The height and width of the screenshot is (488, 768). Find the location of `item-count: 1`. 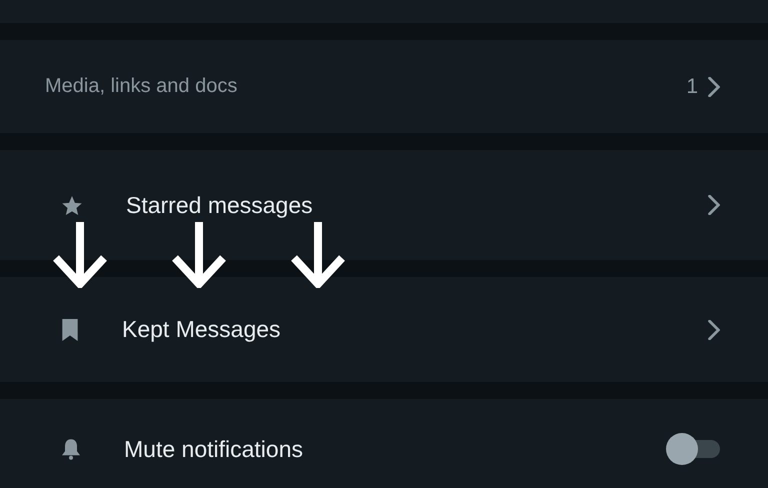

item-count: 1 is located at coordinates (692, 86).